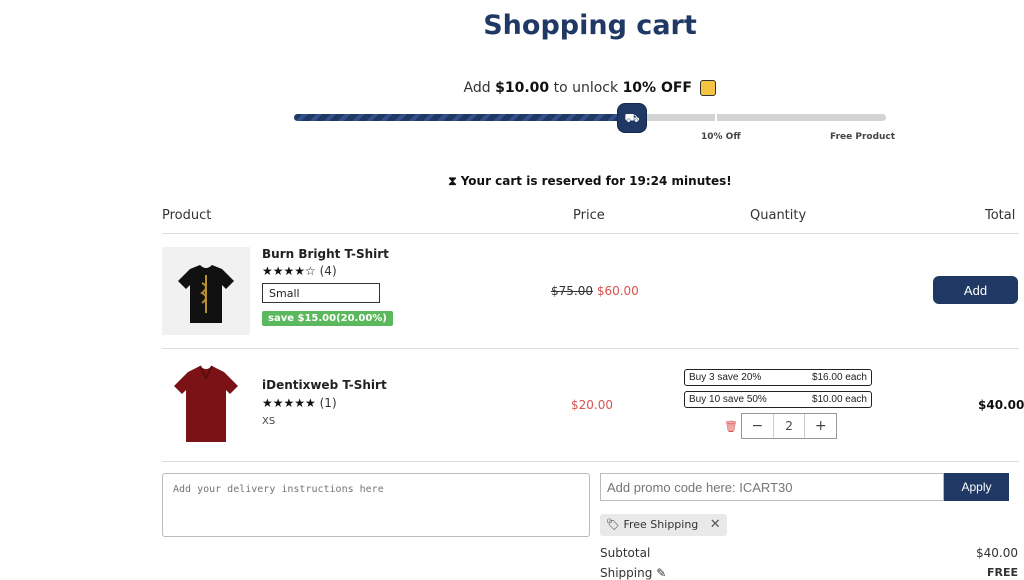 Image resolution: width=1024 pixels, height=580 pixels. What do you see at coordinates (721, 137) in the screenshot?
I see `milestone-10-off: 10% Off` at bounding box center [721, 137].